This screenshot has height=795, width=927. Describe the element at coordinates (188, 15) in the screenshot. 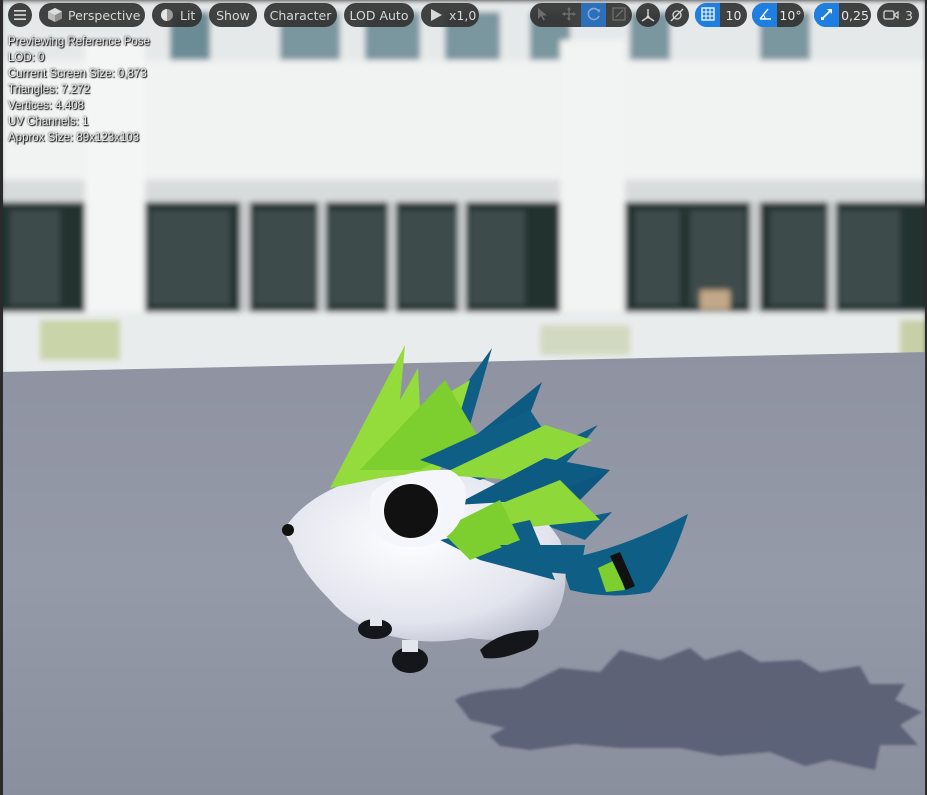

I see `view-mode-label: Lit` at that location.